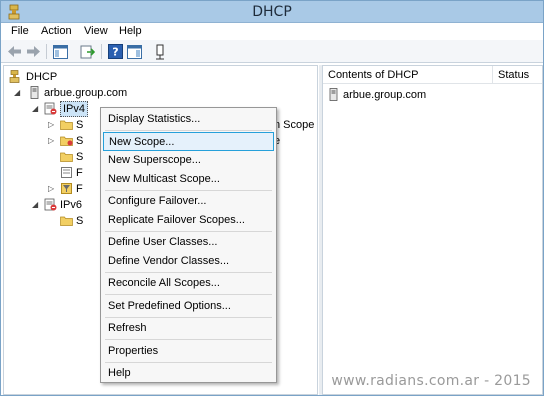 The image size is (544, 396). I want to click on watermark: www.radians.com.ar - 2015, so click(431, 381).